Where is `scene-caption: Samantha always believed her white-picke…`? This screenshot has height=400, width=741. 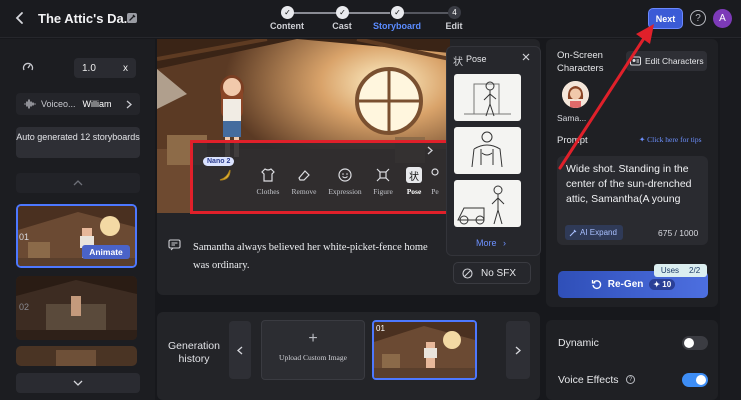 scene-caption: Samantha always believed her white-picke… is located at coordinates (318, 257).